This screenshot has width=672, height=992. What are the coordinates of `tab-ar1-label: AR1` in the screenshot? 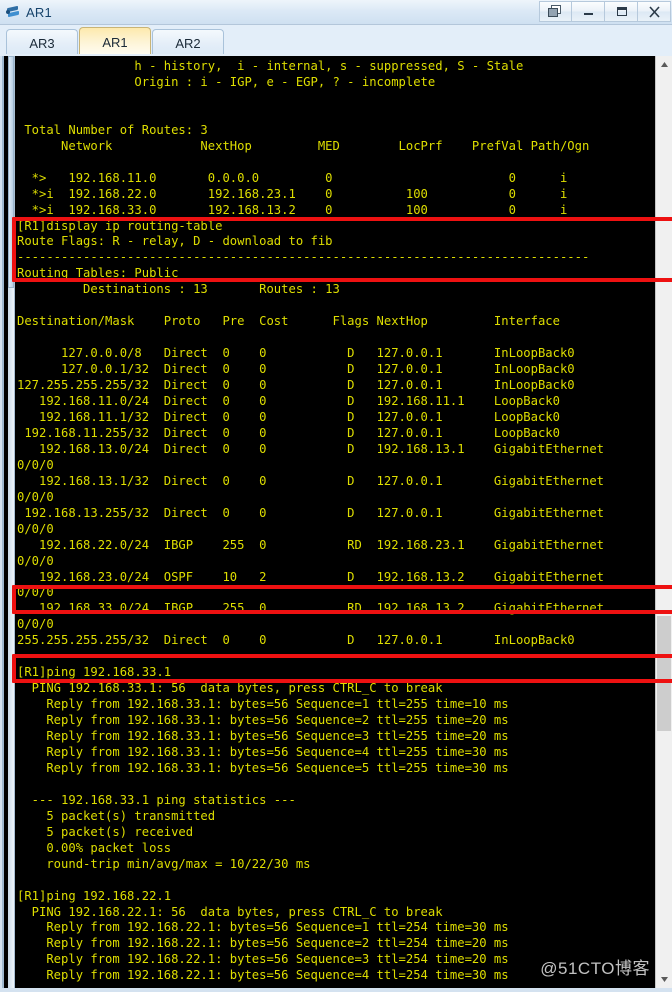 It's located at (115, 42).